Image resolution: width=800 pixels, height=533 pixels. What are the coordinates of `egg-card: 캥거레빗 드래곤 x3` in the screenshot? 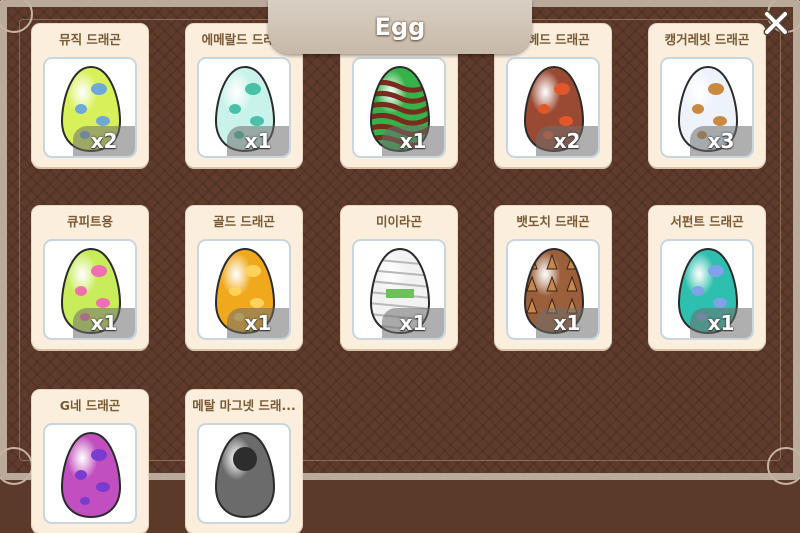 It's located at (707, 95).